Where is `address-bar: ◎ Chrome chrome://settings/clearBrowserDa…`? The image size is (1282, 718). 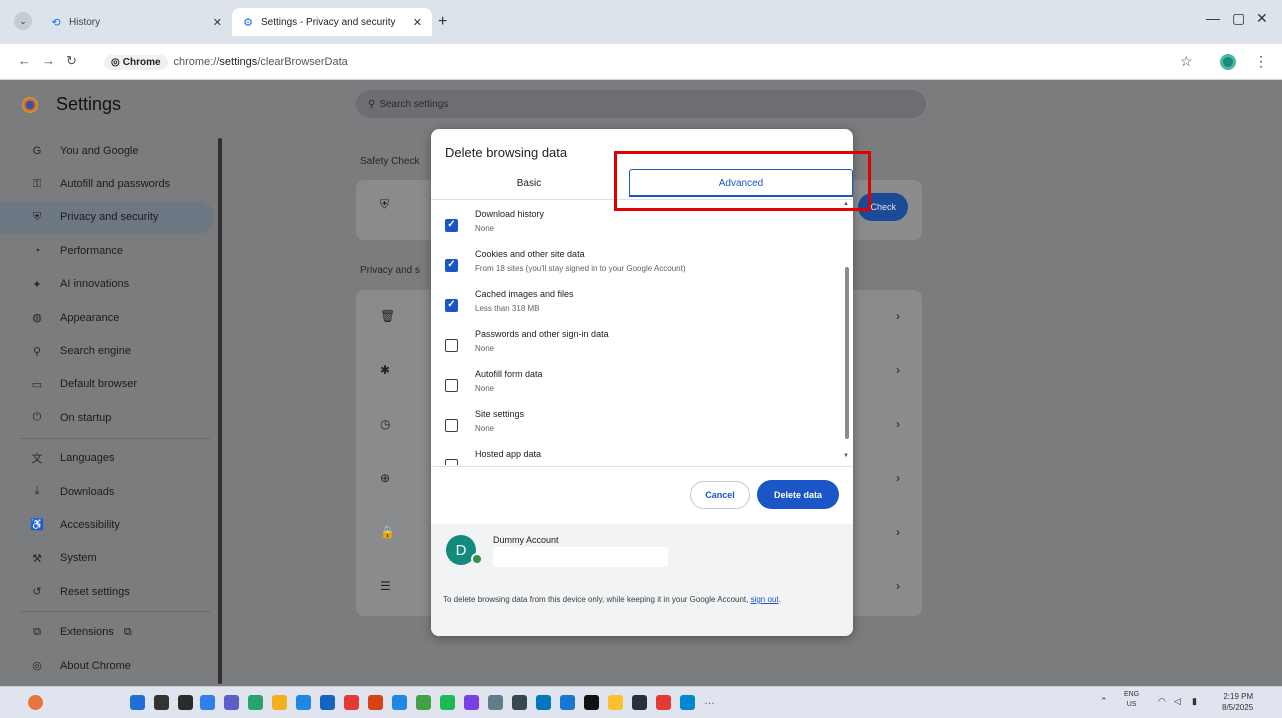
address-bar: ◎ Chrome chrome://settings/clearBrowserDa… is located at coordinates (634, 62).